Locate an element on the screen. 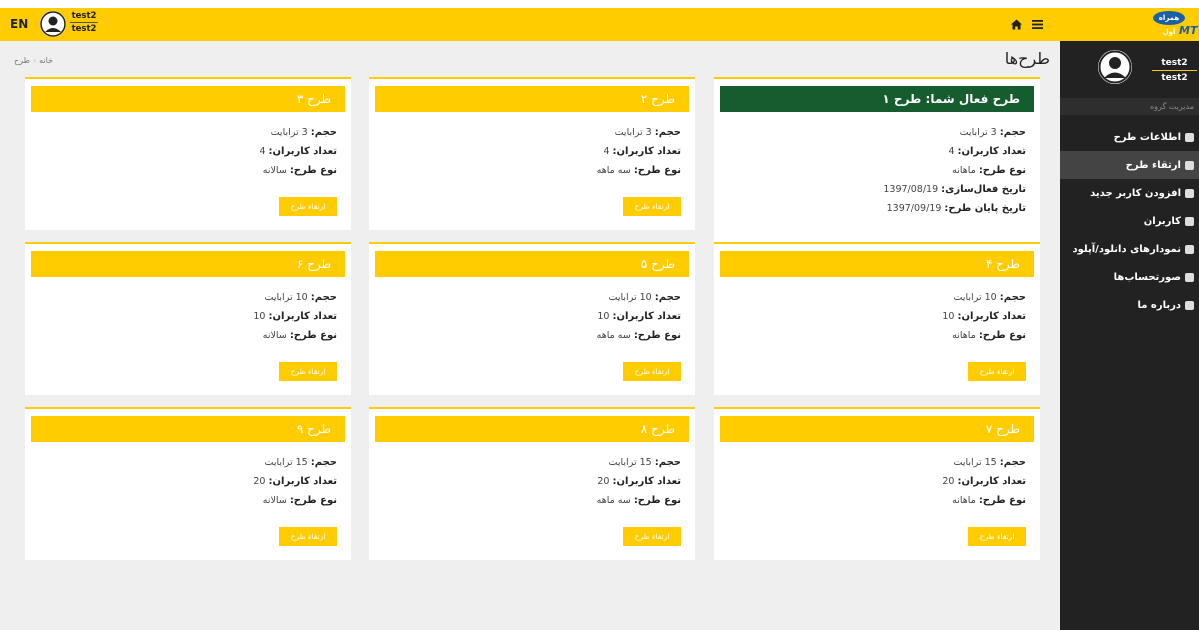  sidebar-item-label: صورتحساب‌ها is located at coordinates (1147, 277).